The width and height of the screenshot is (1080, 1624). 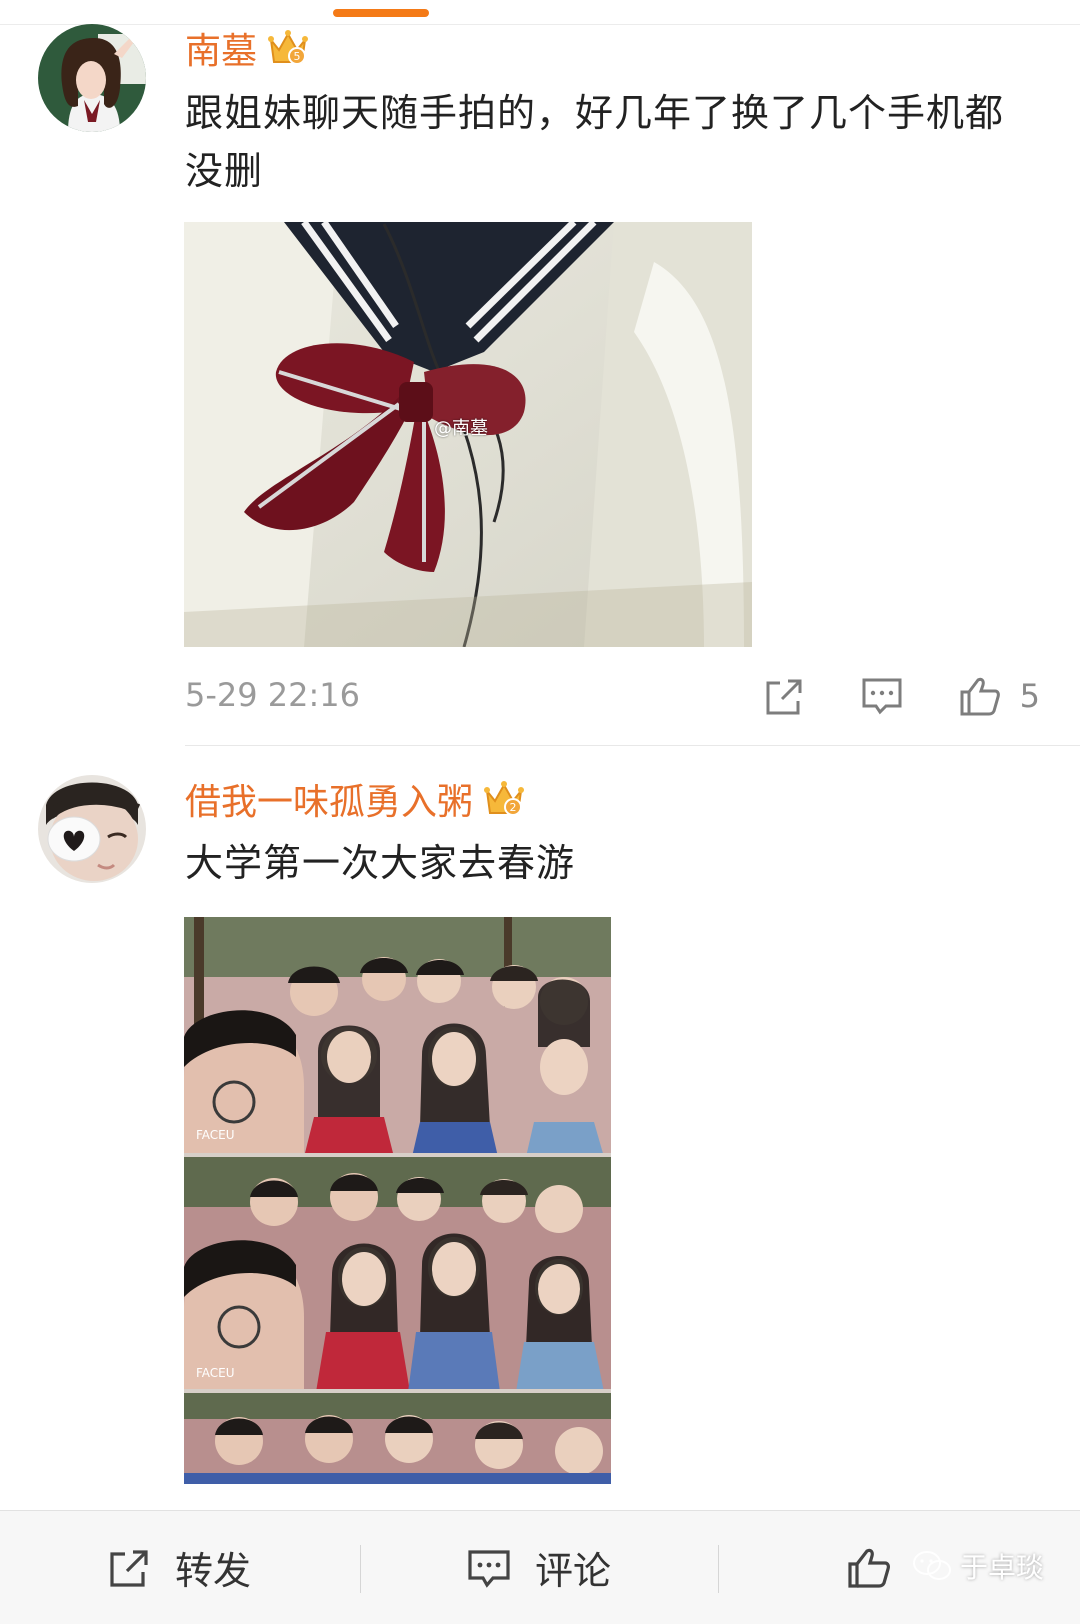 I want to click on crown-badge-icon: 5, so click(x=288, y=48).